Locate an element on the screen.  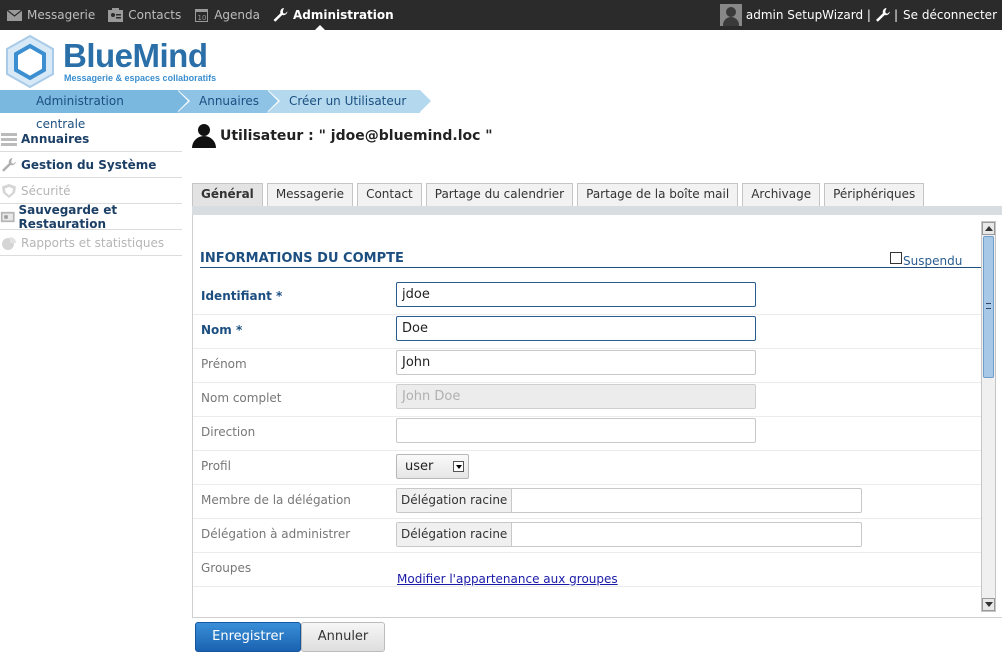
form-row-direction: Direction is located at coordinates (587, 434).